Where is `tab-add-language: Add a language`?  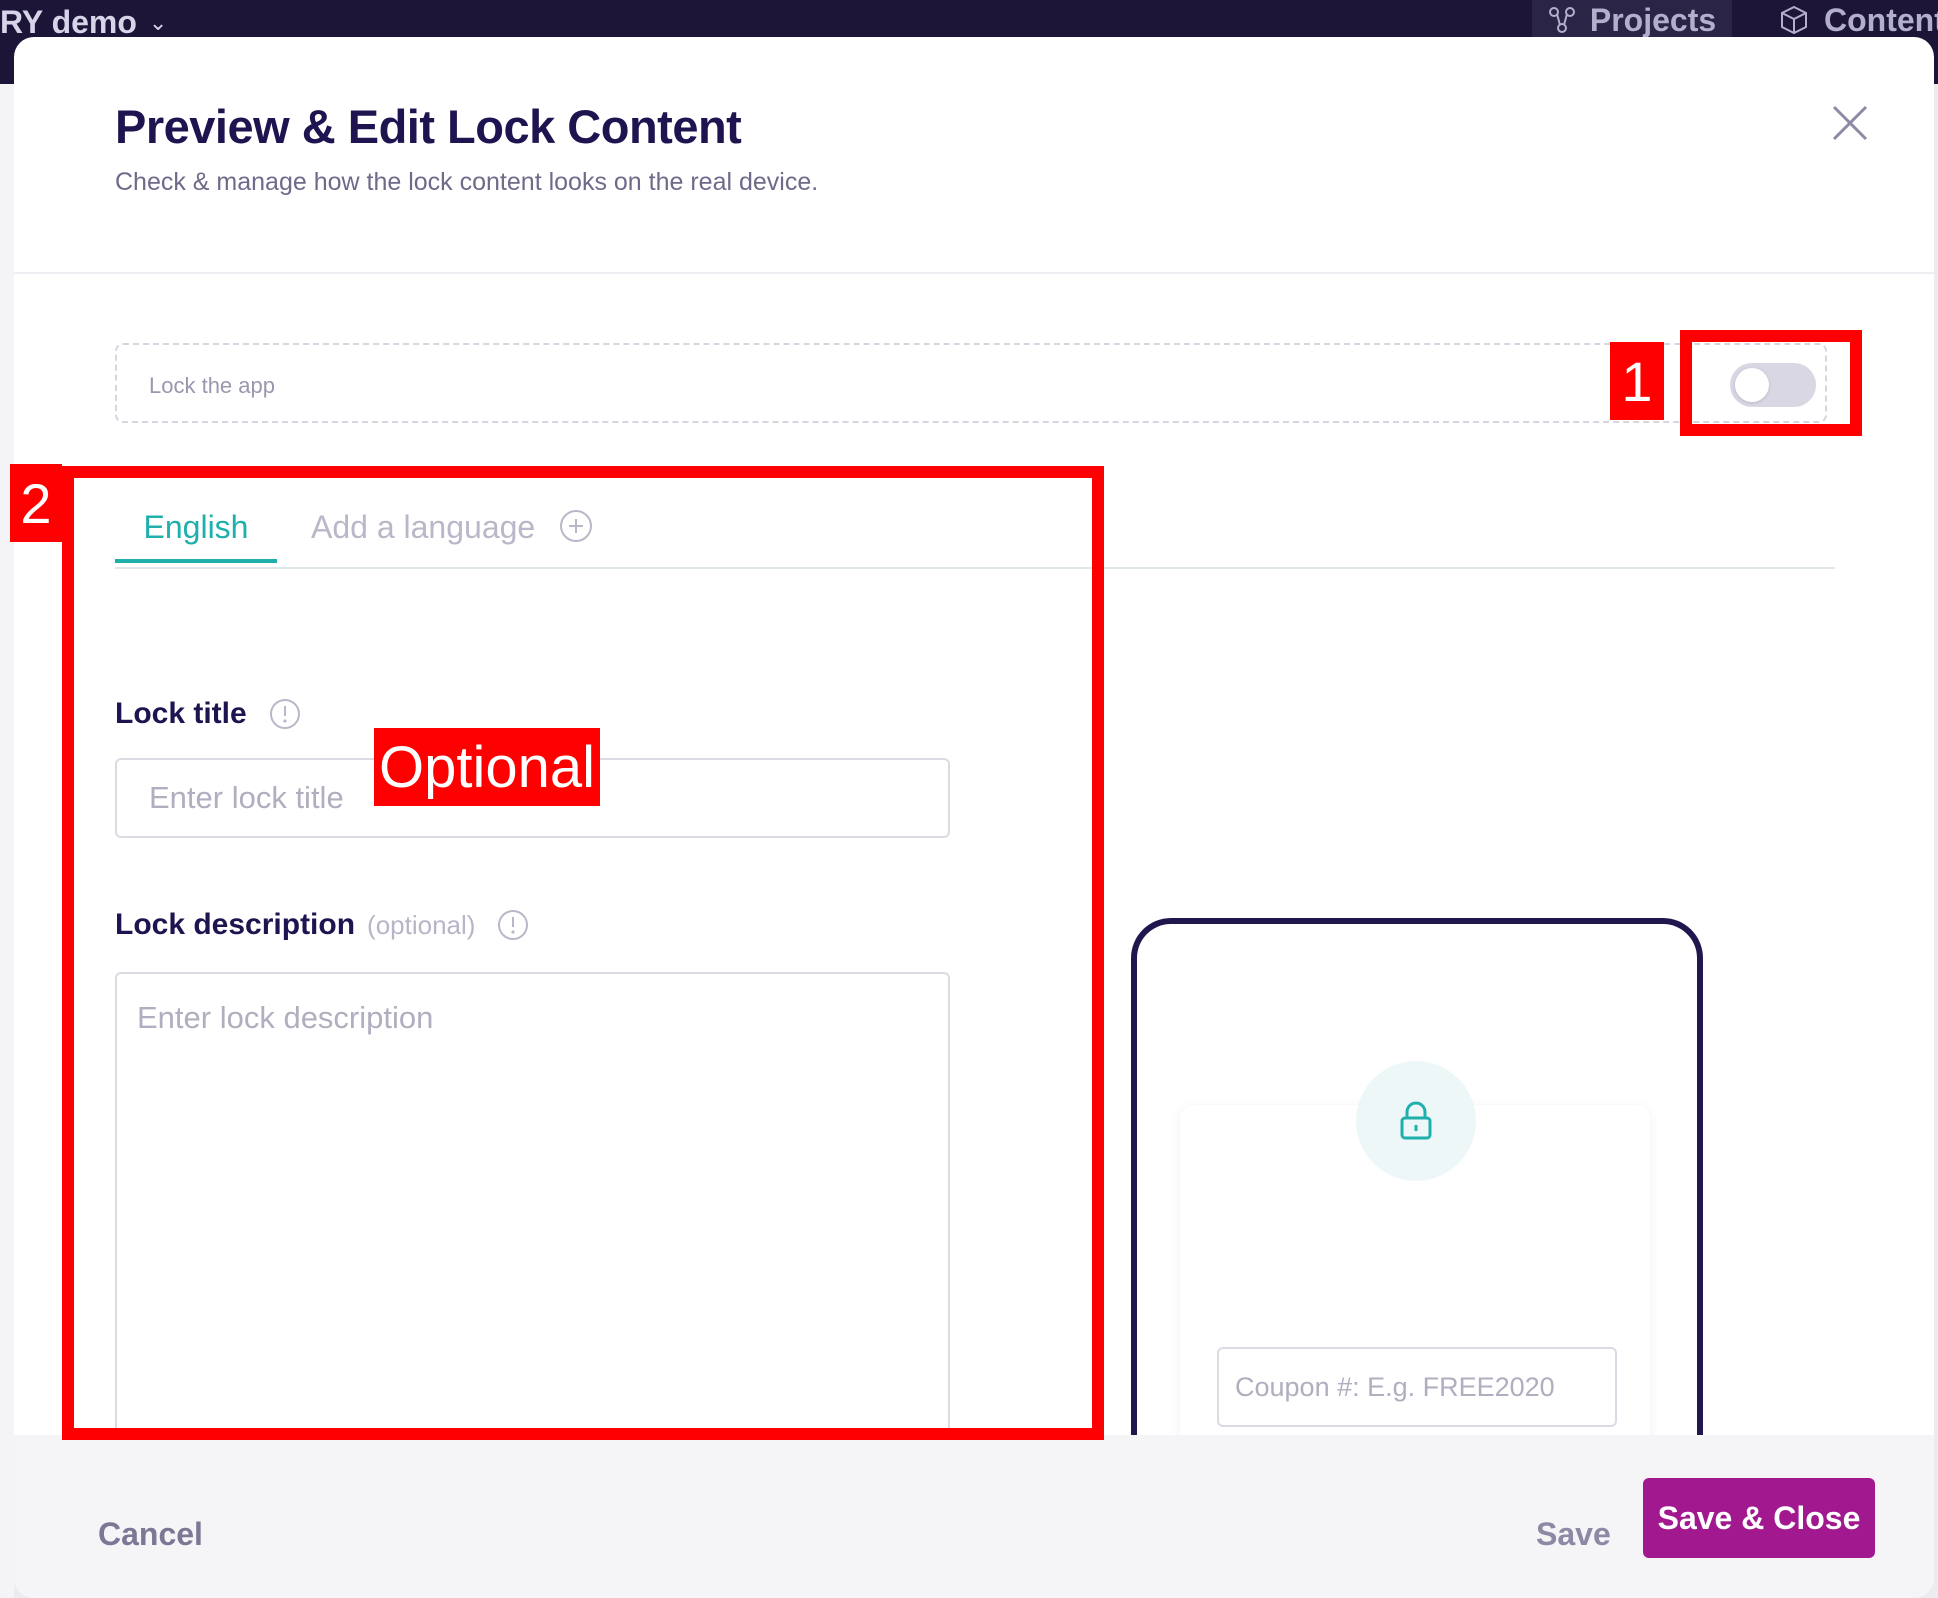 tab-add-language: Add a language is located at coordinates (452, 537).